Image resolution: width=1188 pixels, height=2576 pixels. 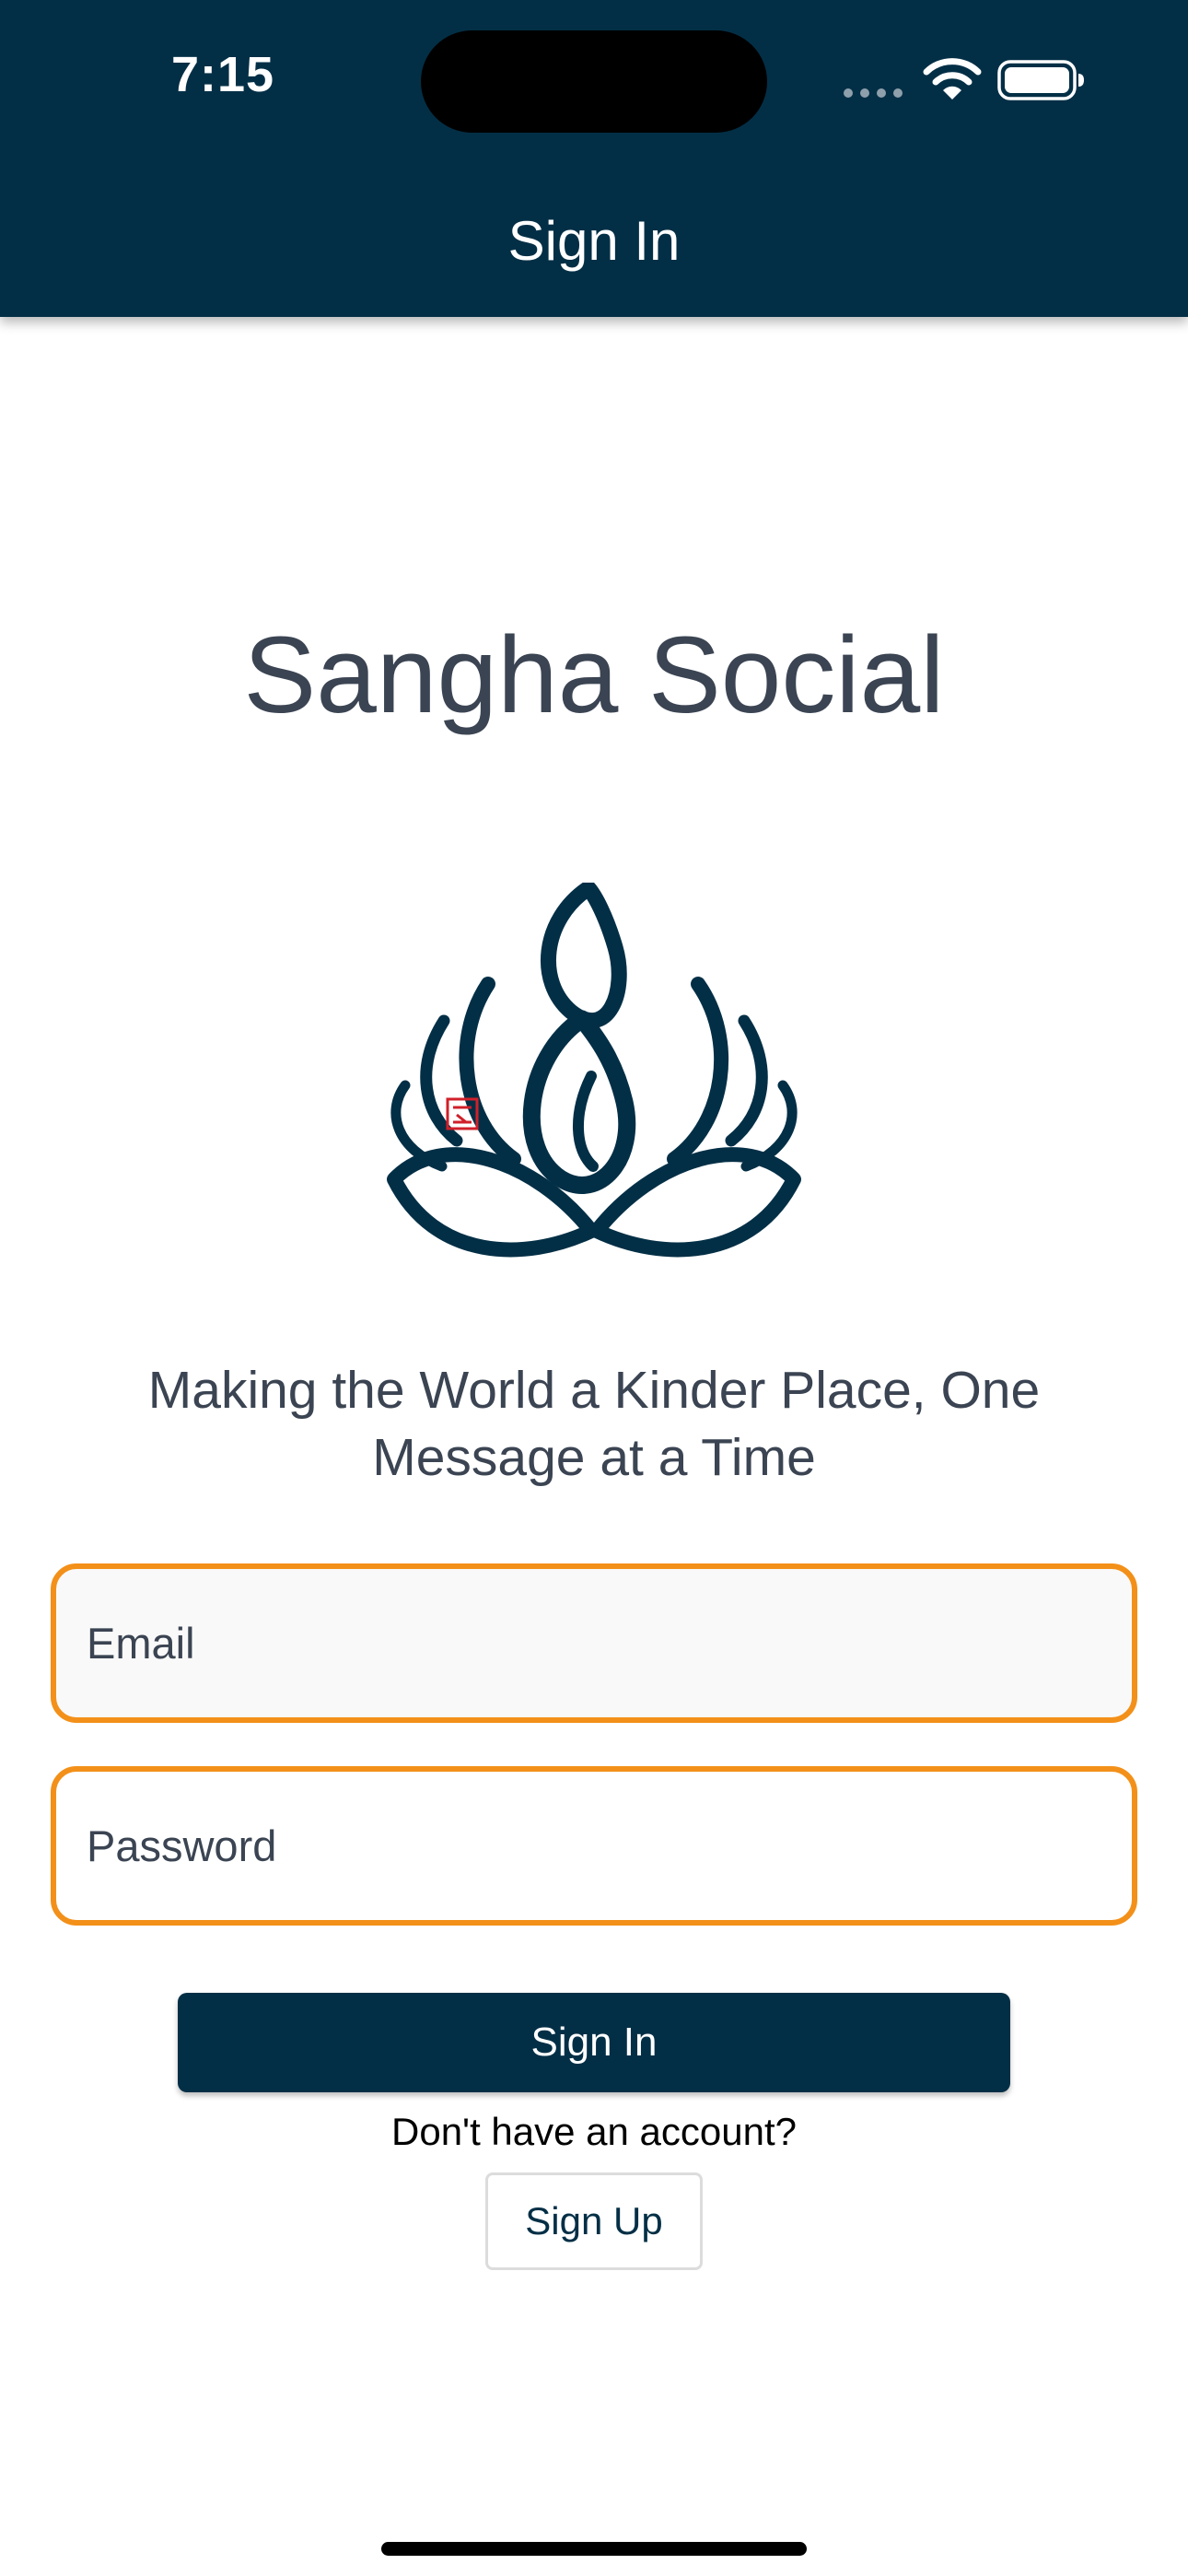 I want to click on app-title: Sangha Social, so click(x=594, y=675).